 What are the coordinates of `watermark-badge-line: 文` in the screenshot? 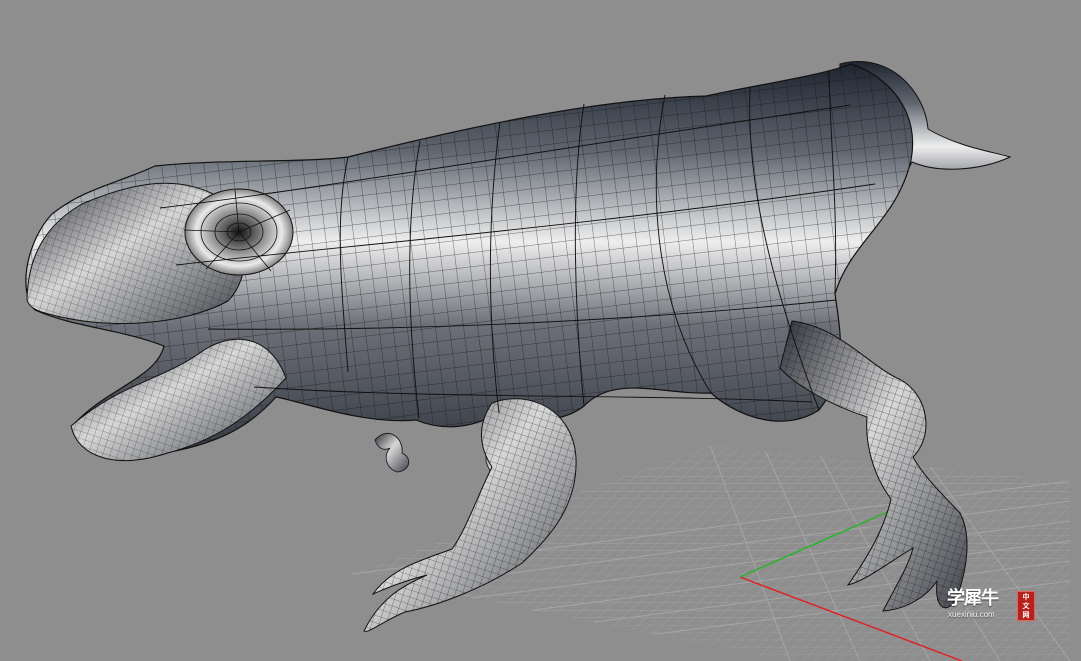 It's located at (1026, 606).